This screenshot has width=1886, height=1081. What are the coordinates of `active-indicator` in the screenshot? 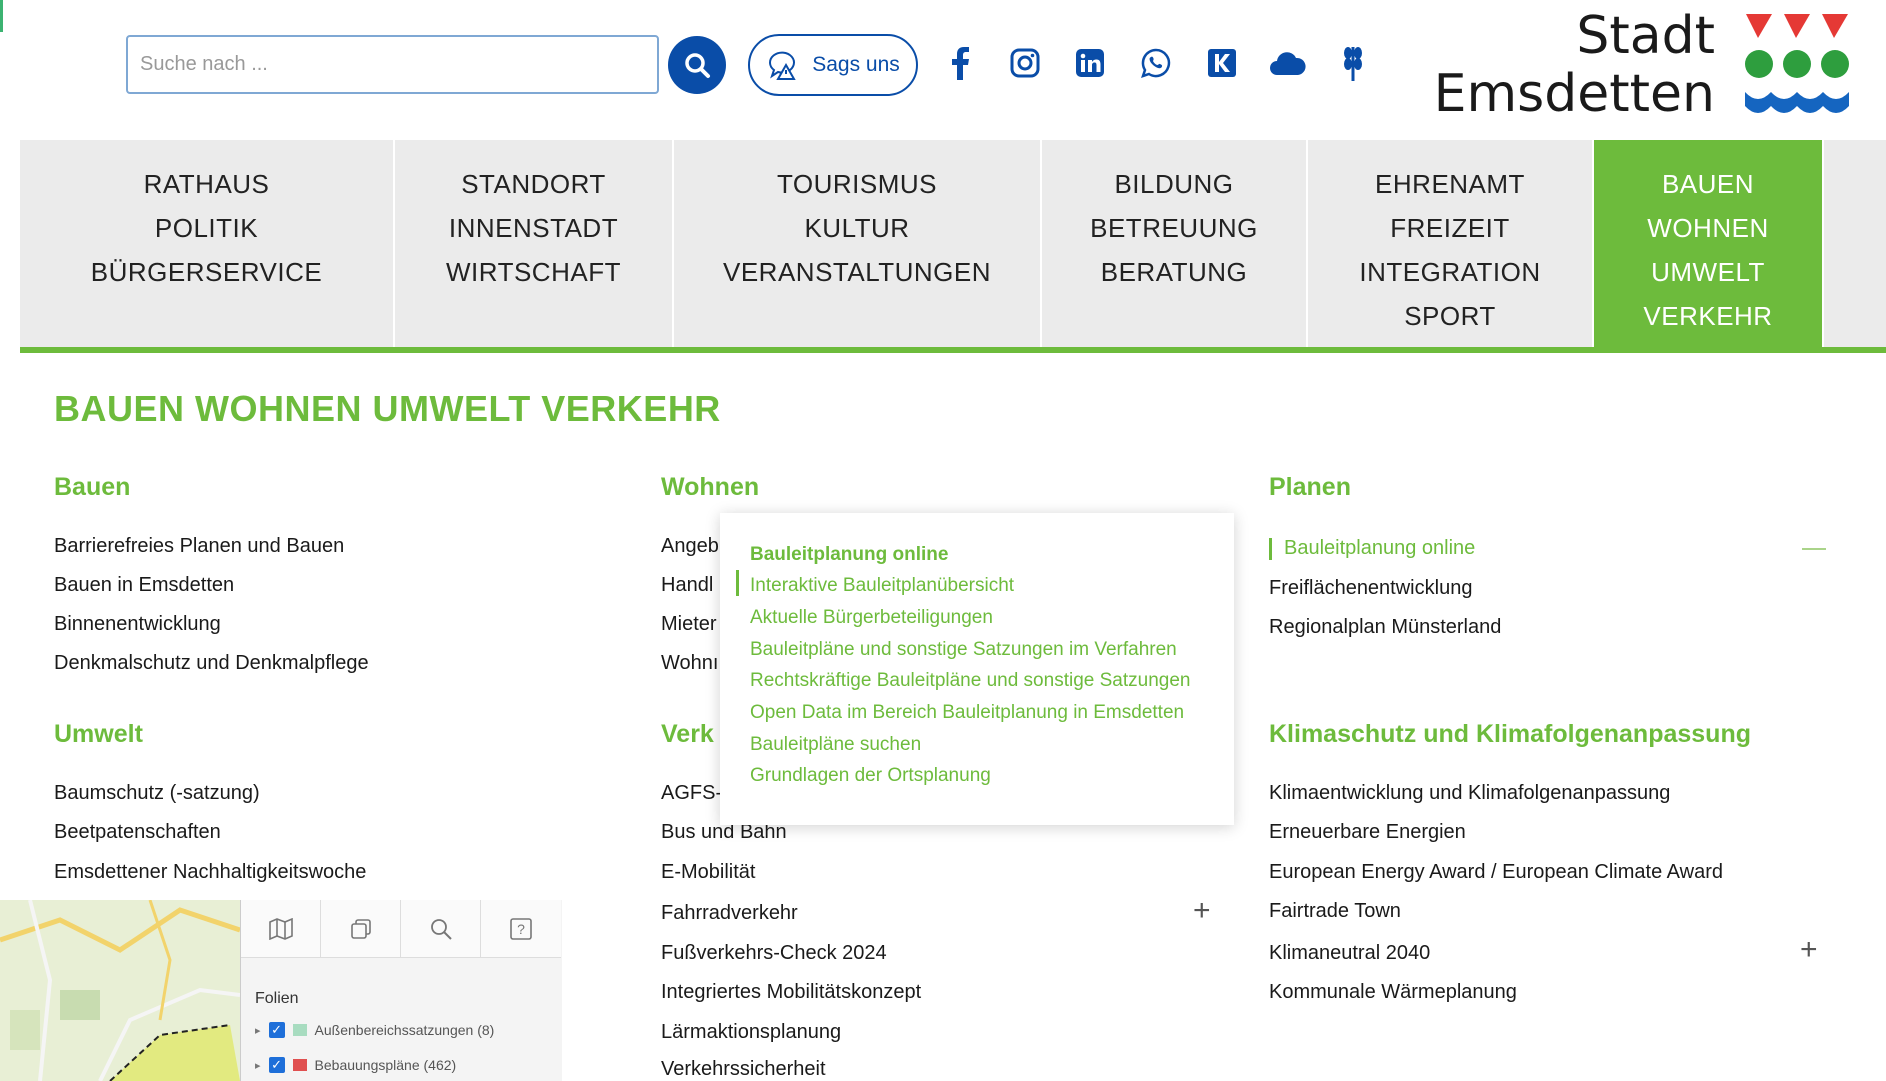 It's located at (1270, 549).